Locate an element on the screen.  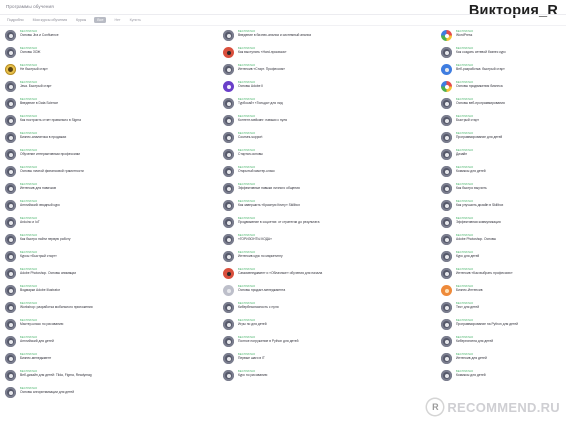
course-item: БЕСПЛАТНО Основы Jira и Confluence is located at coordinates (90, 36).